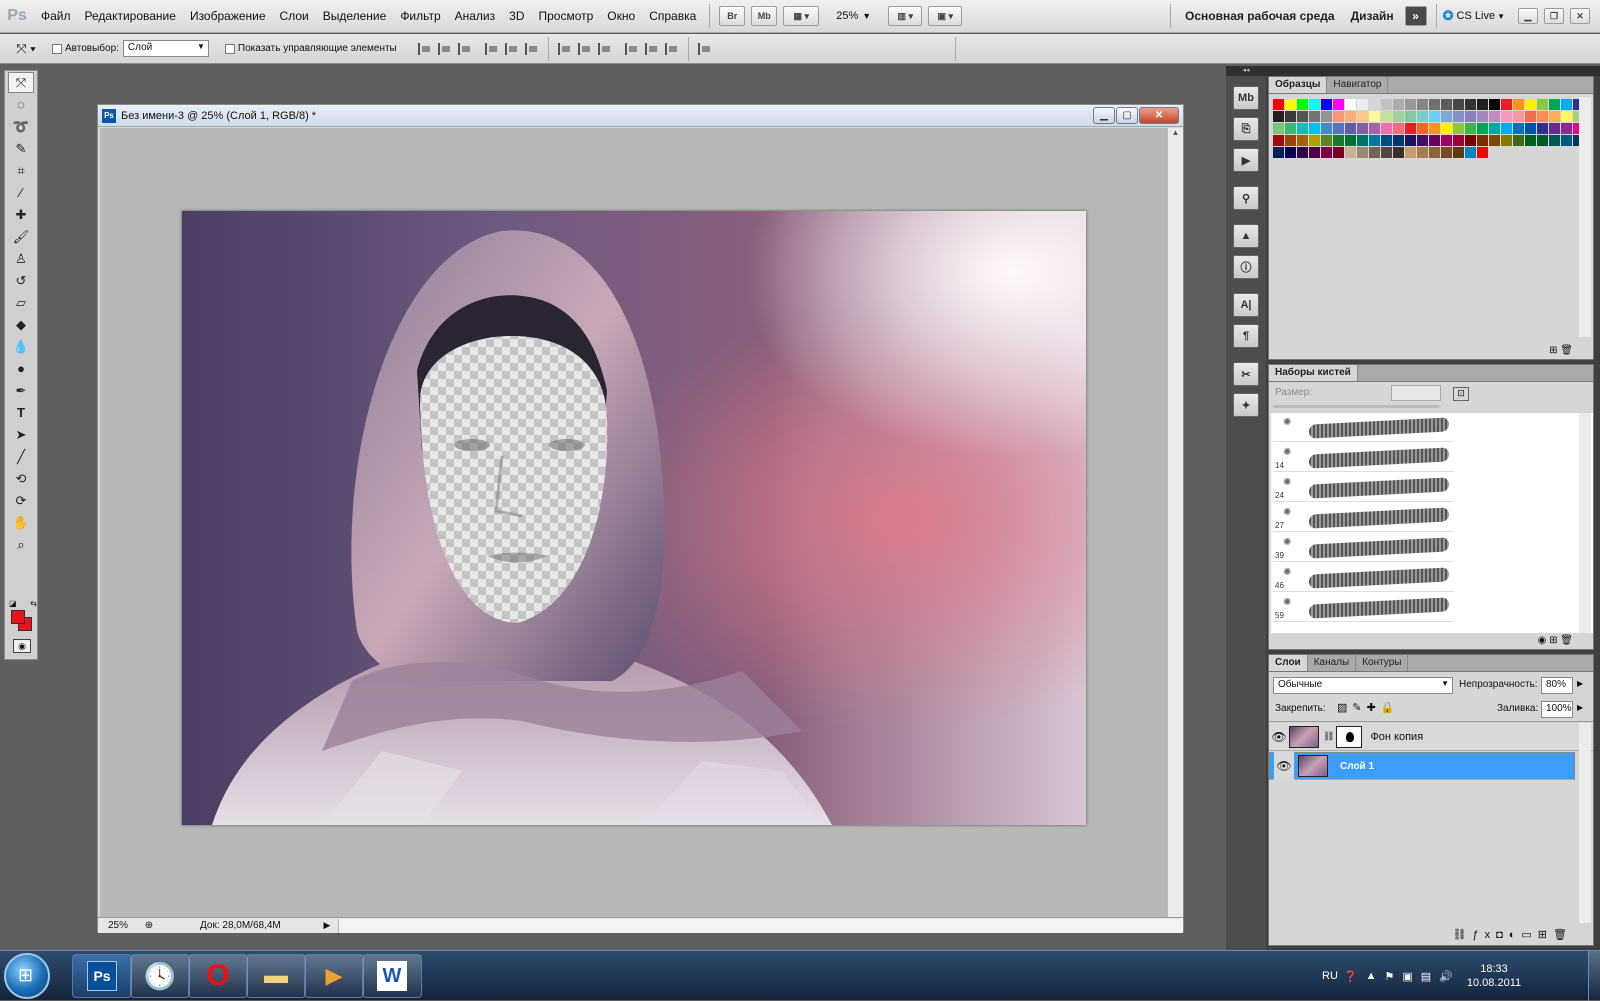 This screenshot has width=1600, height=1001. Describe the element at coordinates (1246, 198) in the screenshot. I see `clone-source-panel-icon: ⚲` at that location.